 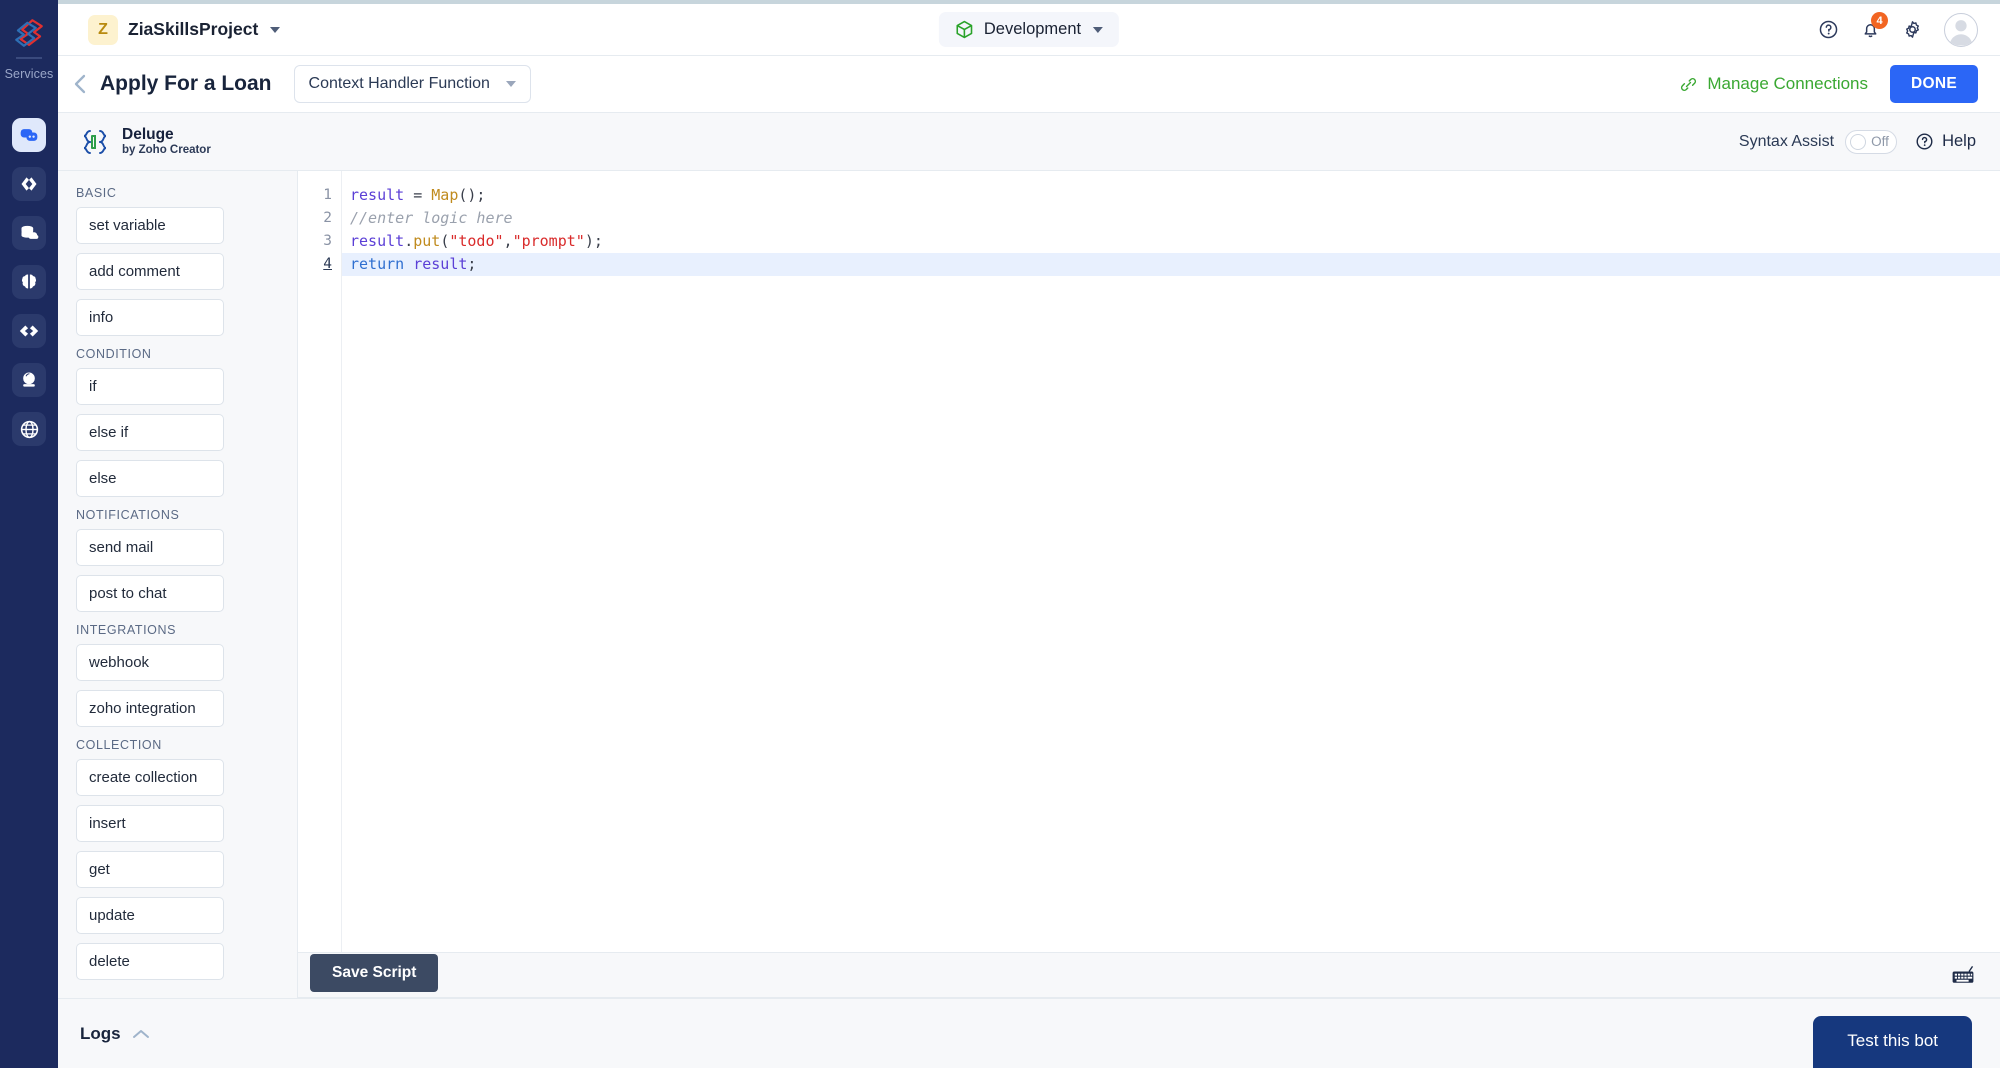 I want to click on syntax-assist-toggle: Off, so click(x=1871, y=141).